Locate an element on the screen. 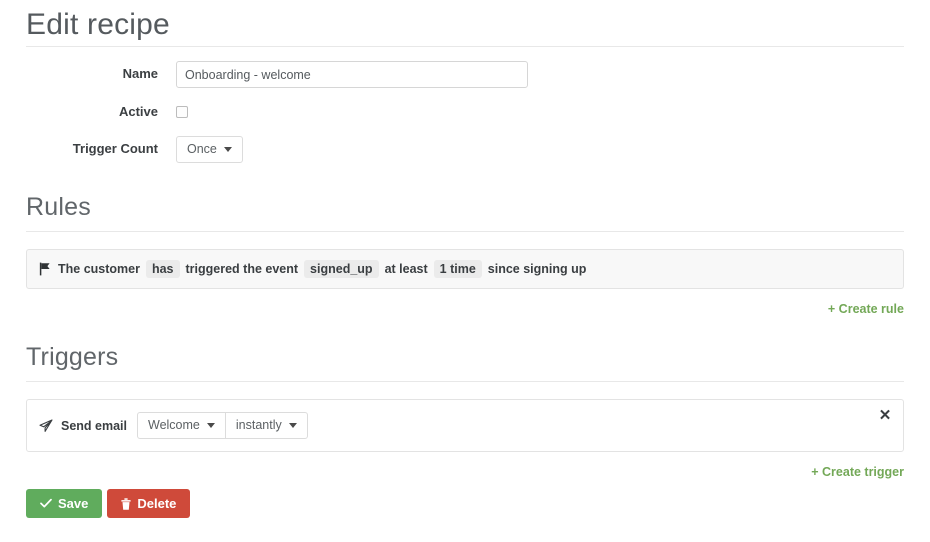  active-checkbox is located at coordinates (182, 112).